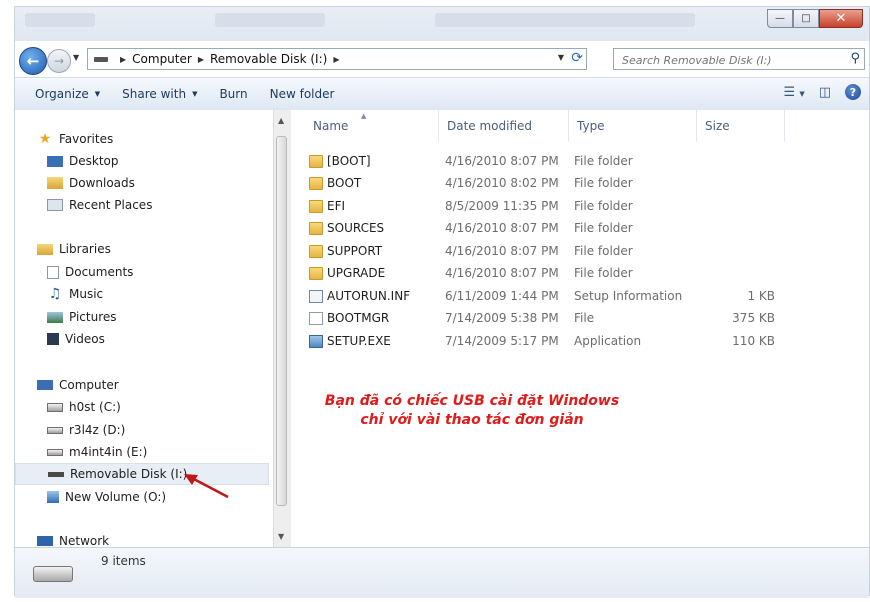  I want to click on red-arrow-icon, so click(206, 486).